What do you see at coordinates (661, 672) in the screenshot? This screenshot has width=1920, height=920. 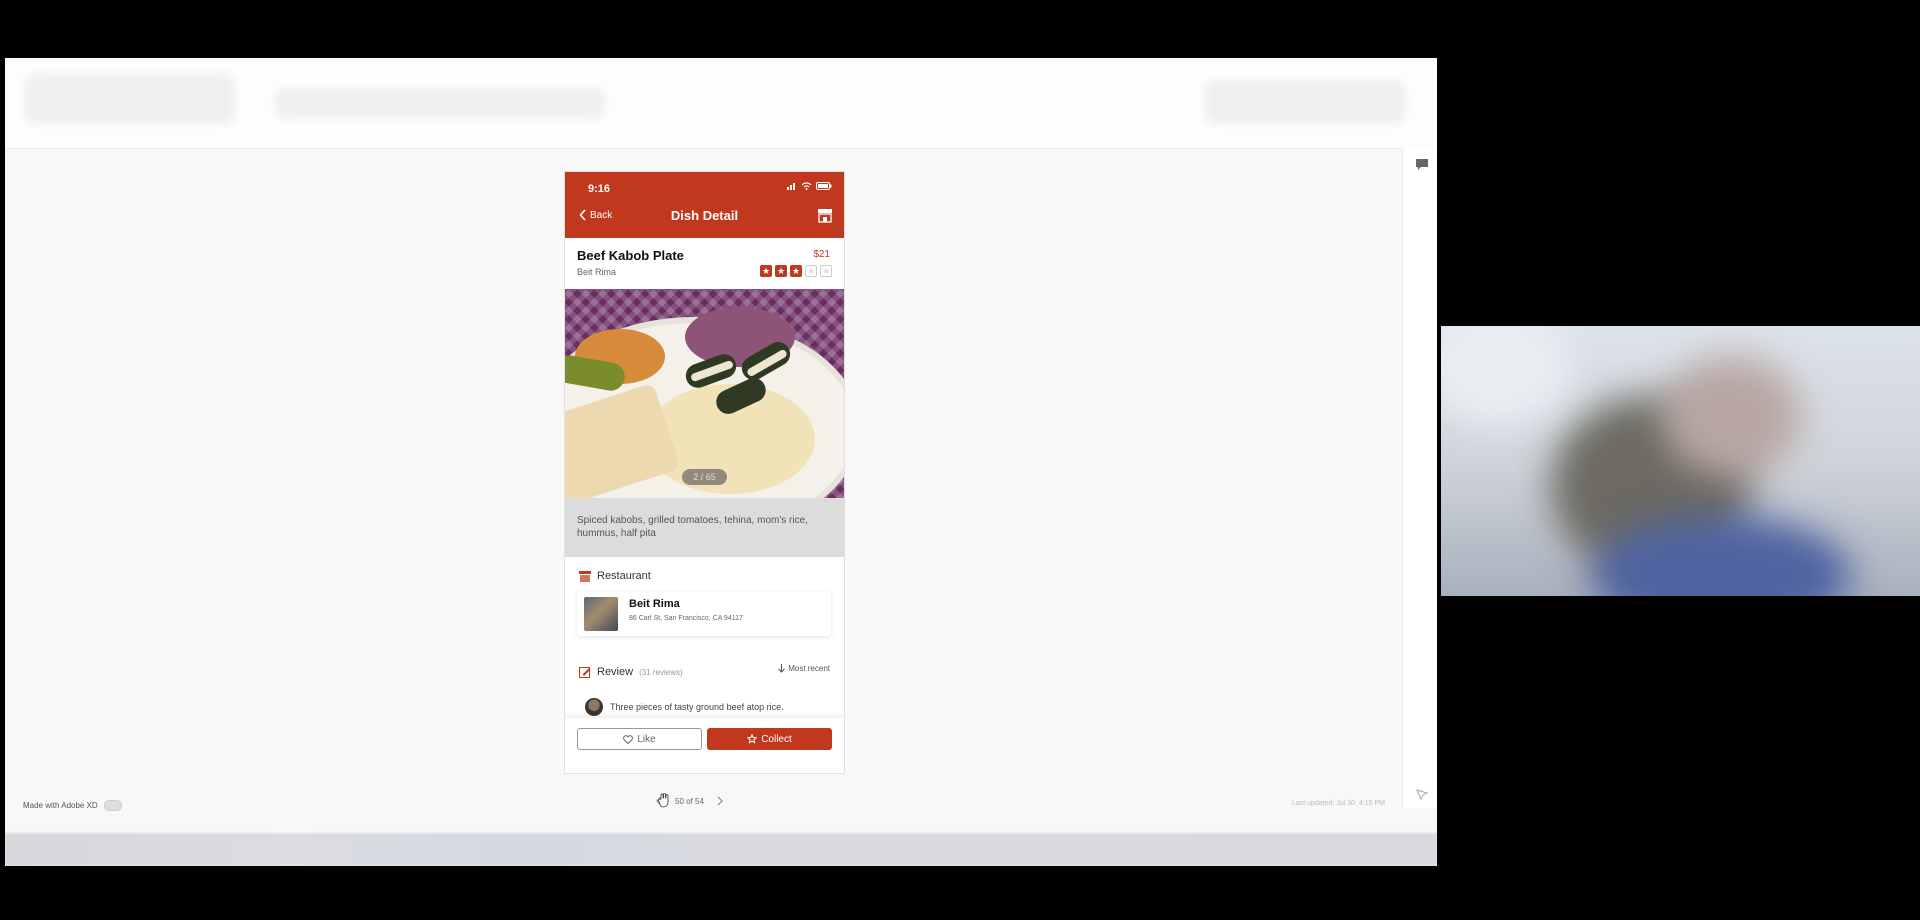 I see `review-count: (31 reviews)` at bounding box center [661, 672].